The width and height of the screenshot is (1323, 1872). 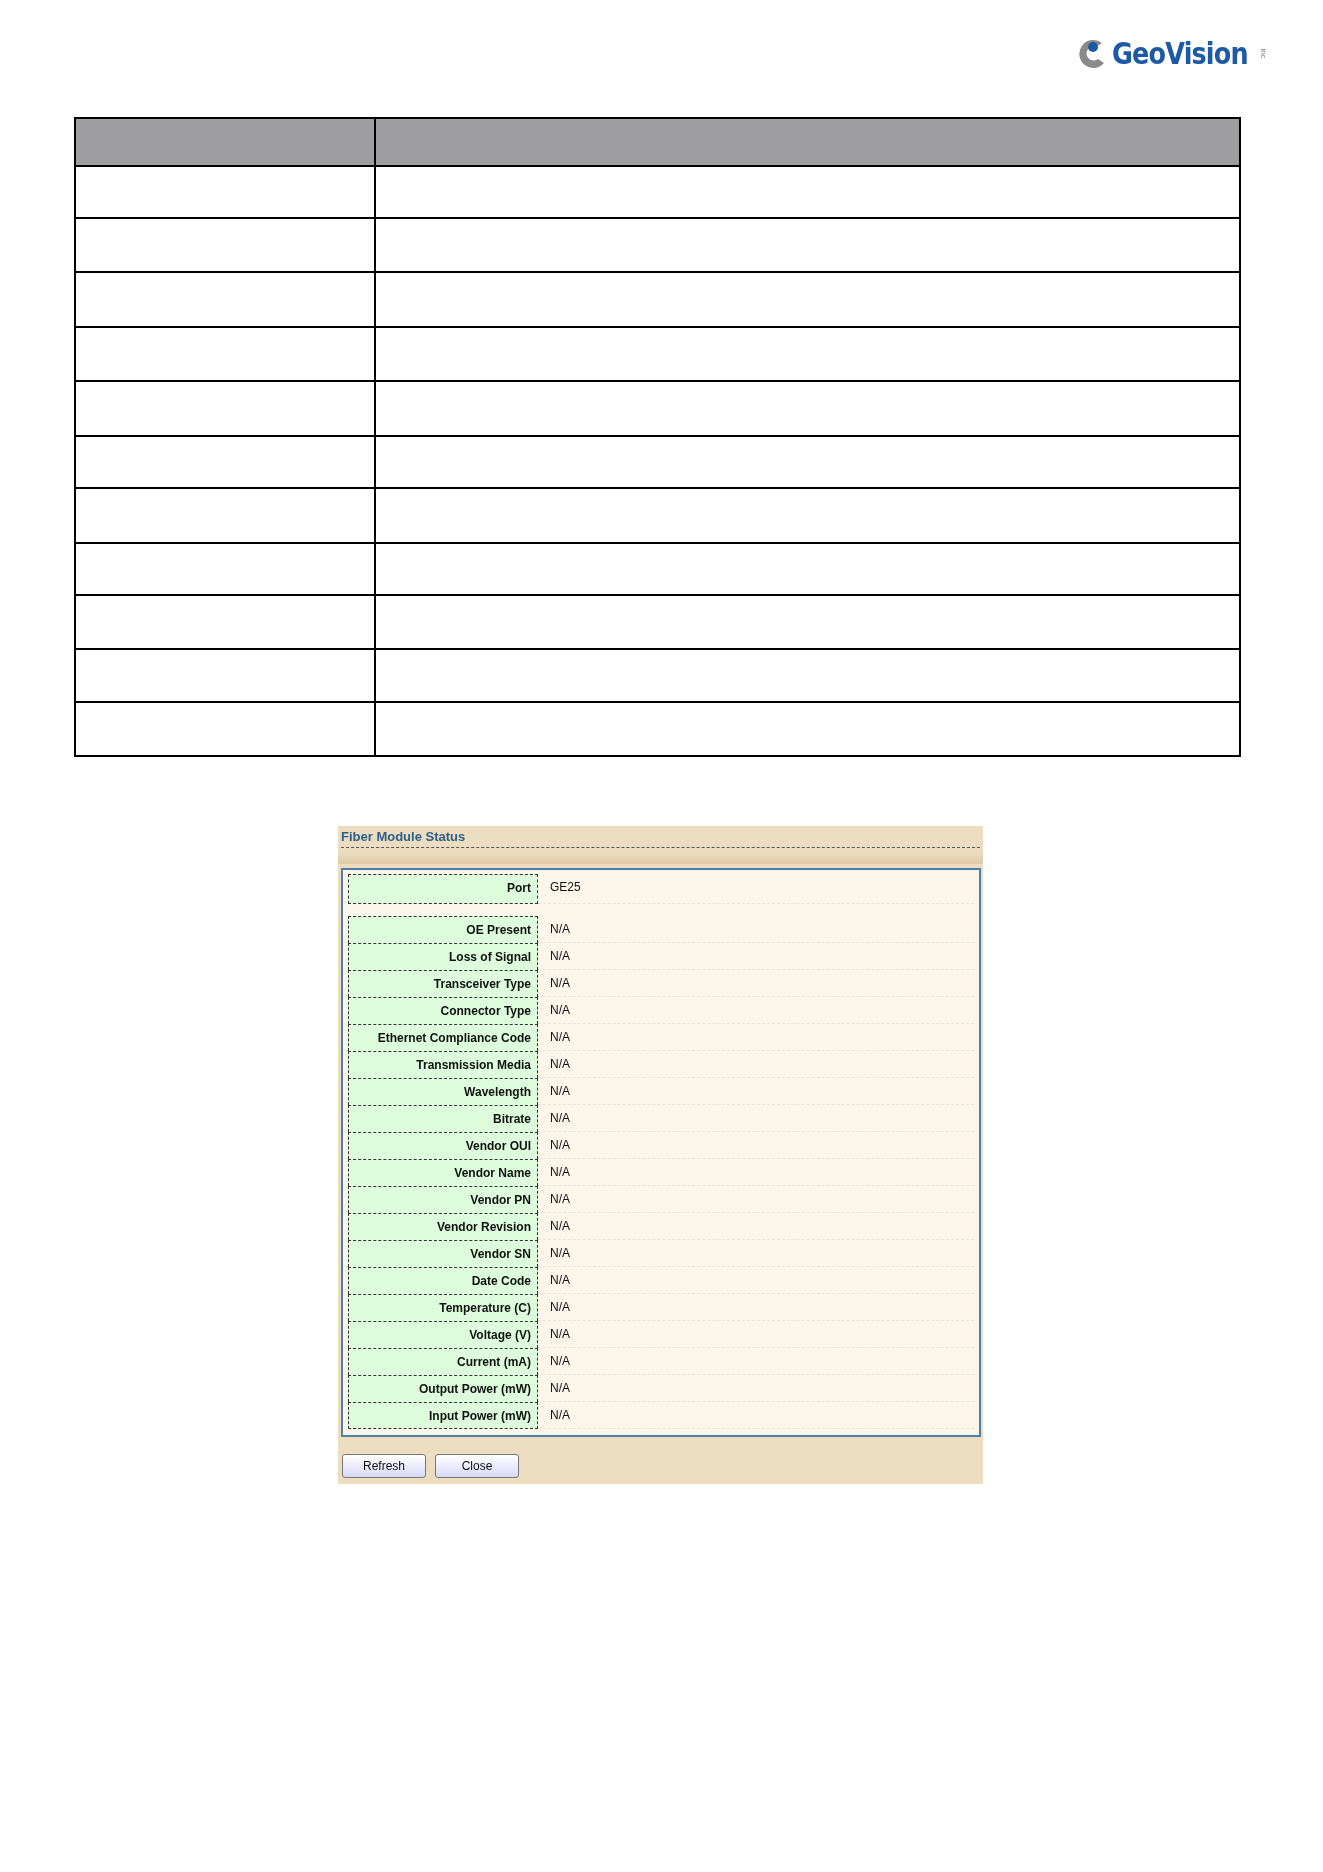 What do you see at coordinates (443, 1307) in the screenshot?
I see `field-label: Temperature (C)` at bounding box center [443, 1307].